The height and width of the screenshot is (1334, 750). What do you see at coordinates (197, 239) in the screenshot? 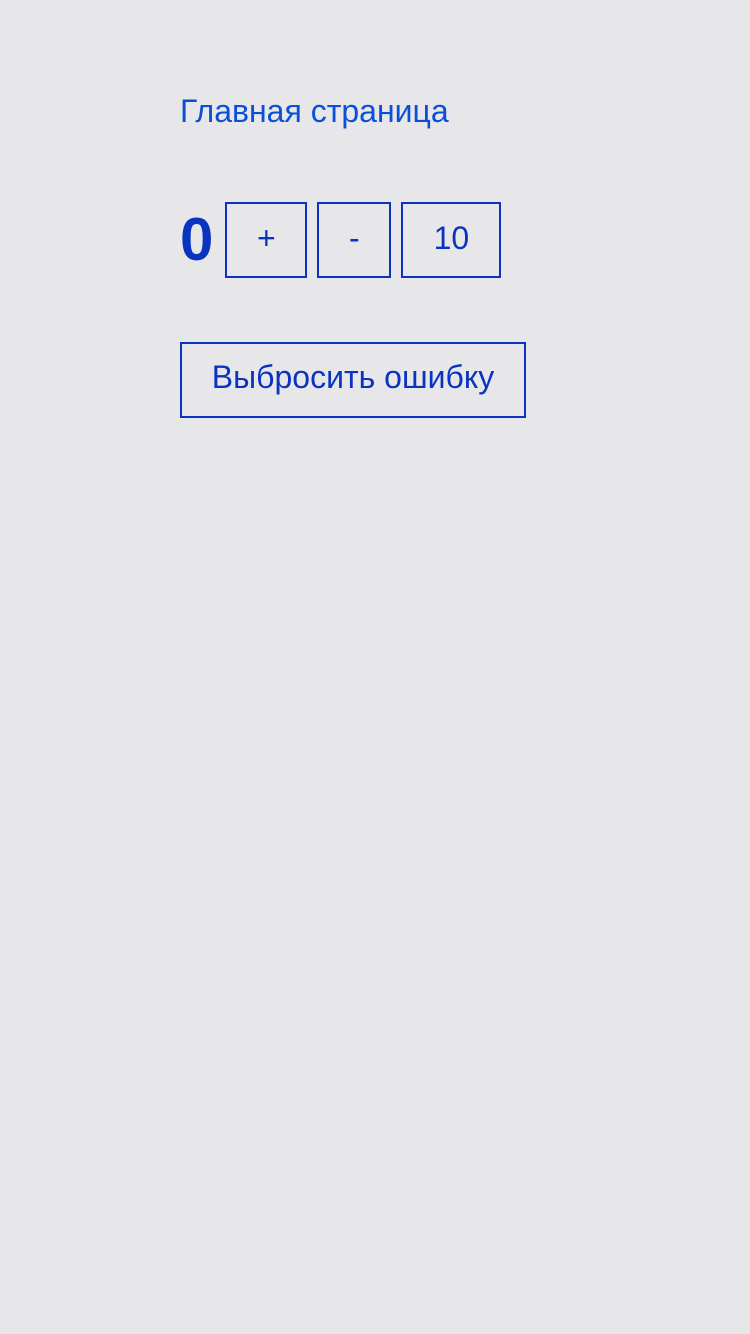
I see `counter-value: 0` at bounding box center [197, 239].